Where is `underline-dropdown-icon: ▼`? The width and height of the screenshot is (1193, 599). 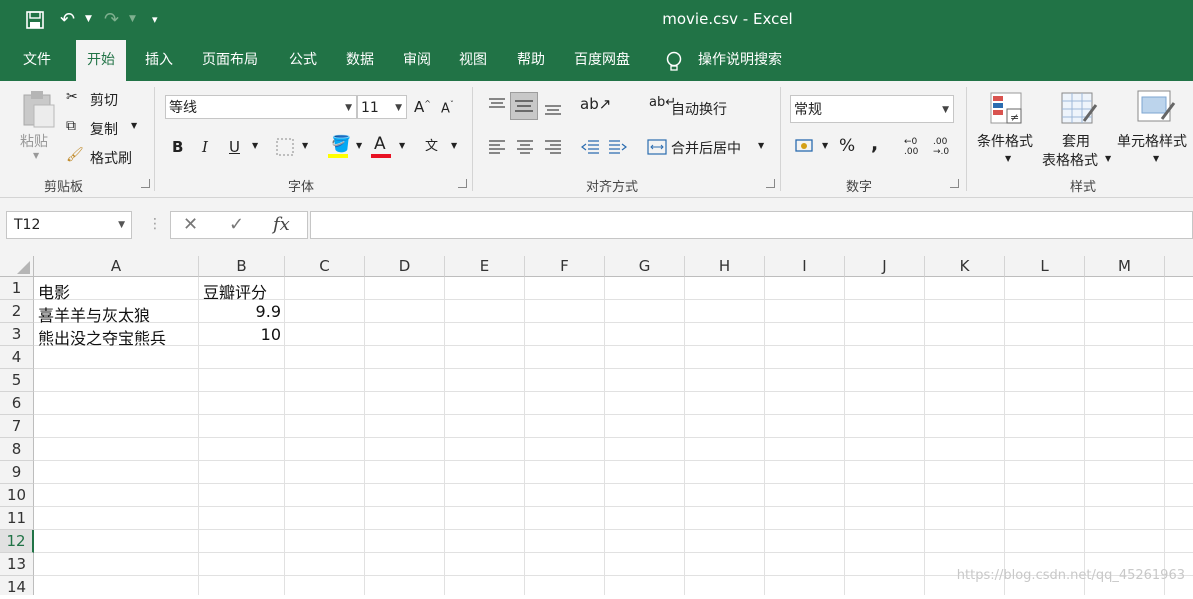 underline-dropdown-icon: ▼ is located at coordinates (255, 145).